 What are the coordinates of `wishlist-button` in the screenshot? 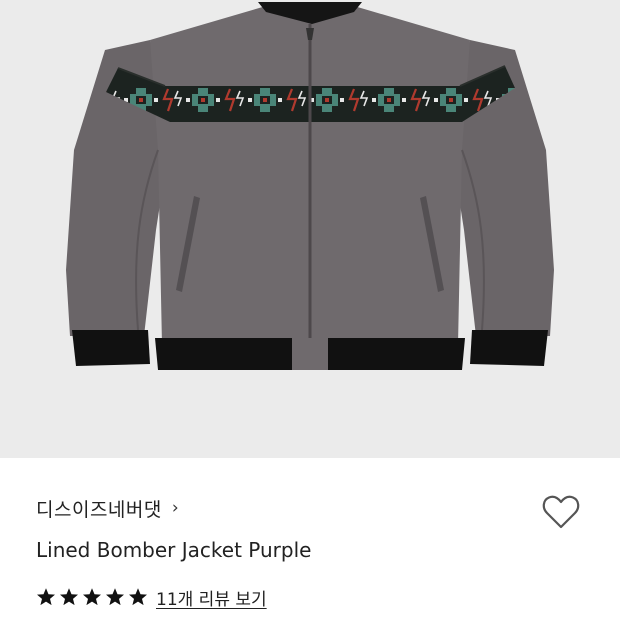 It's located at (561, 512).